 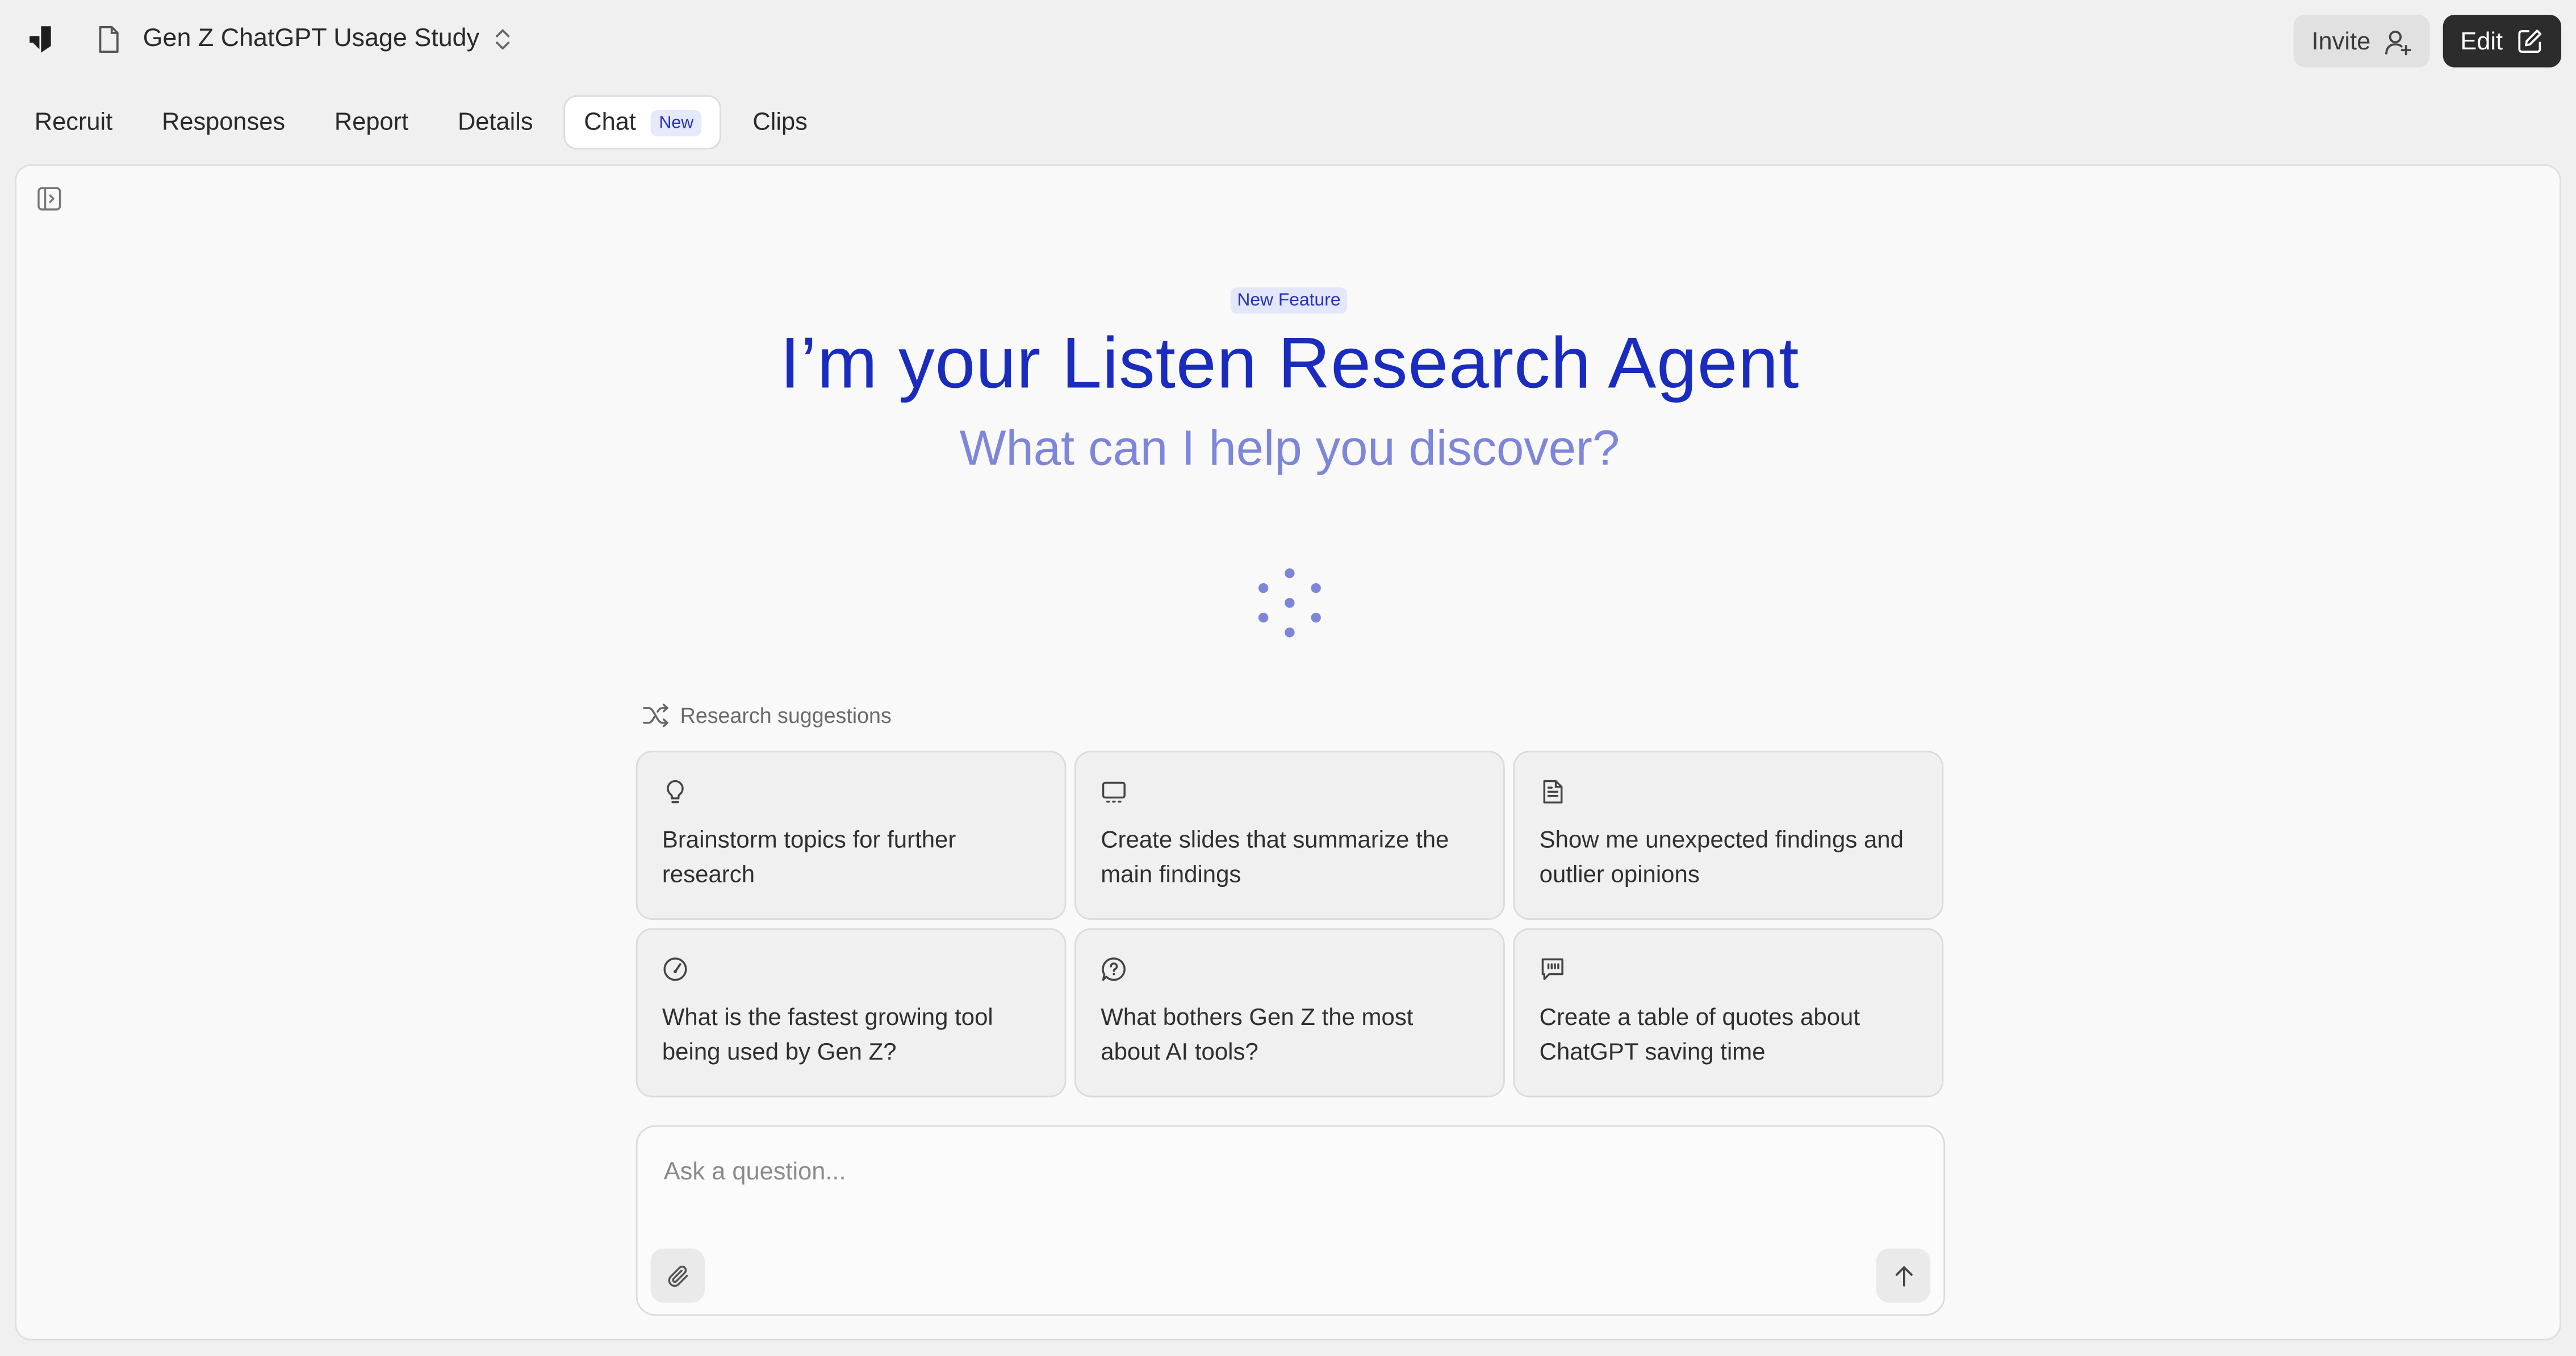 I want to click on send-button, so click(x=1903, y=1275).